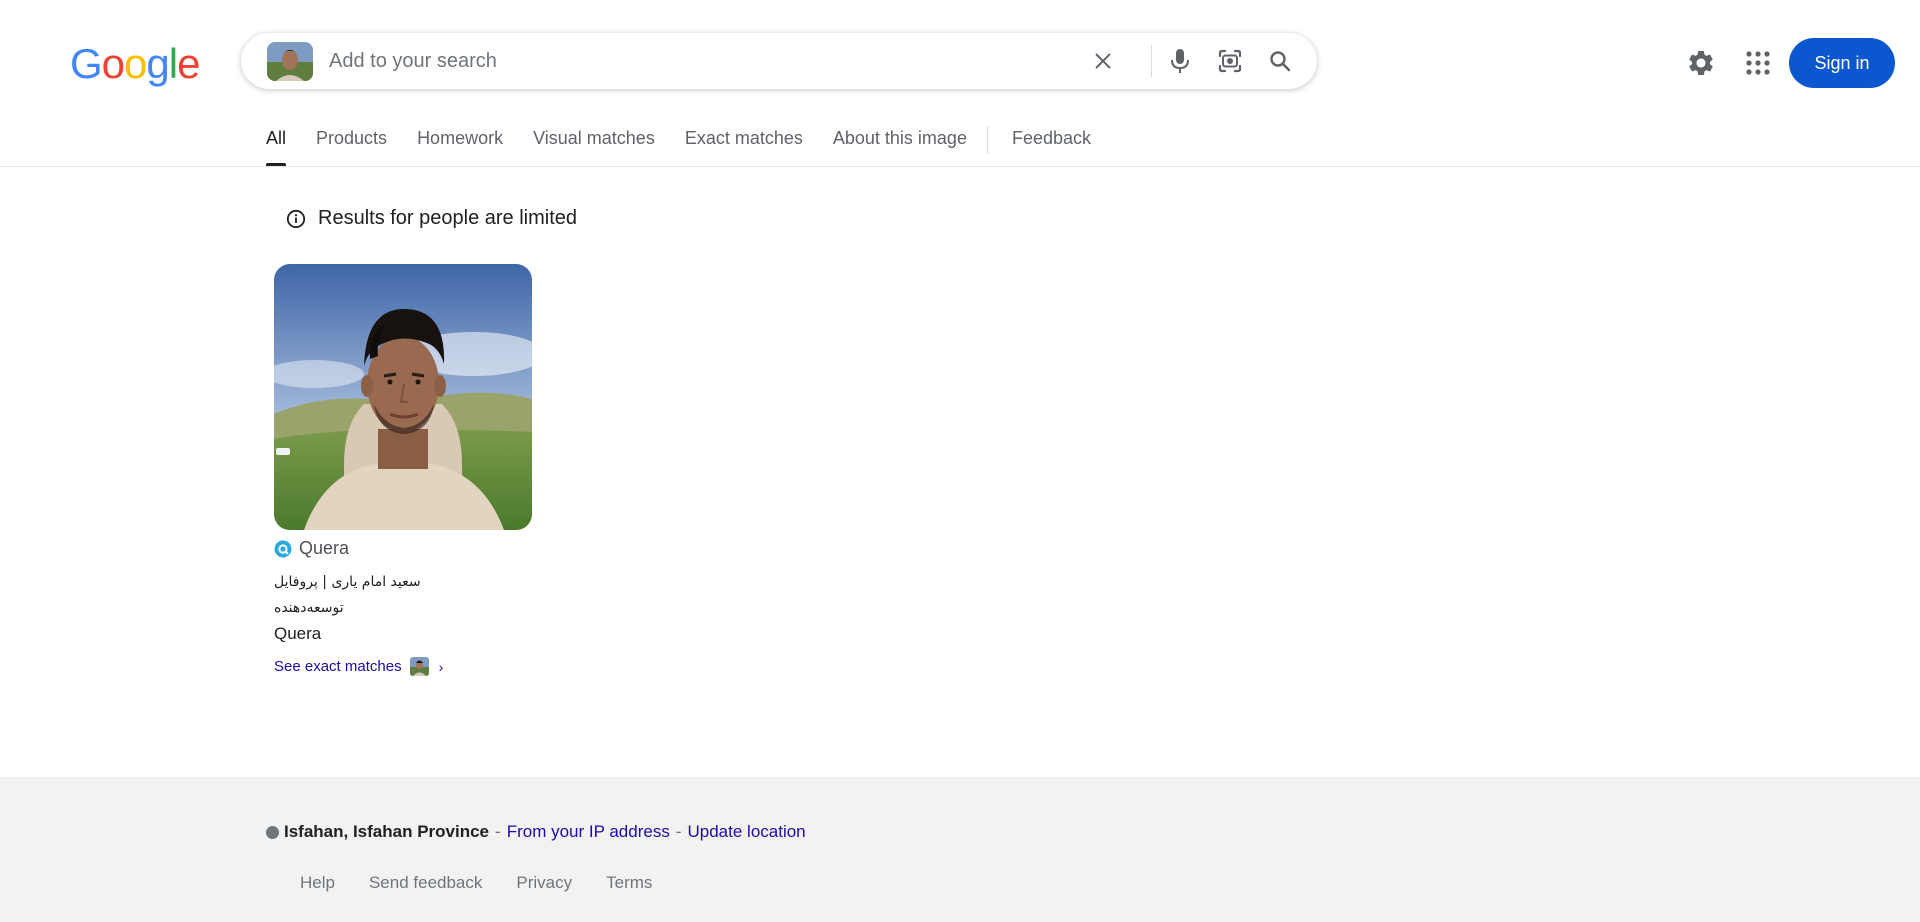  I want to click on footer-link-help: Help, so click(317, 883).